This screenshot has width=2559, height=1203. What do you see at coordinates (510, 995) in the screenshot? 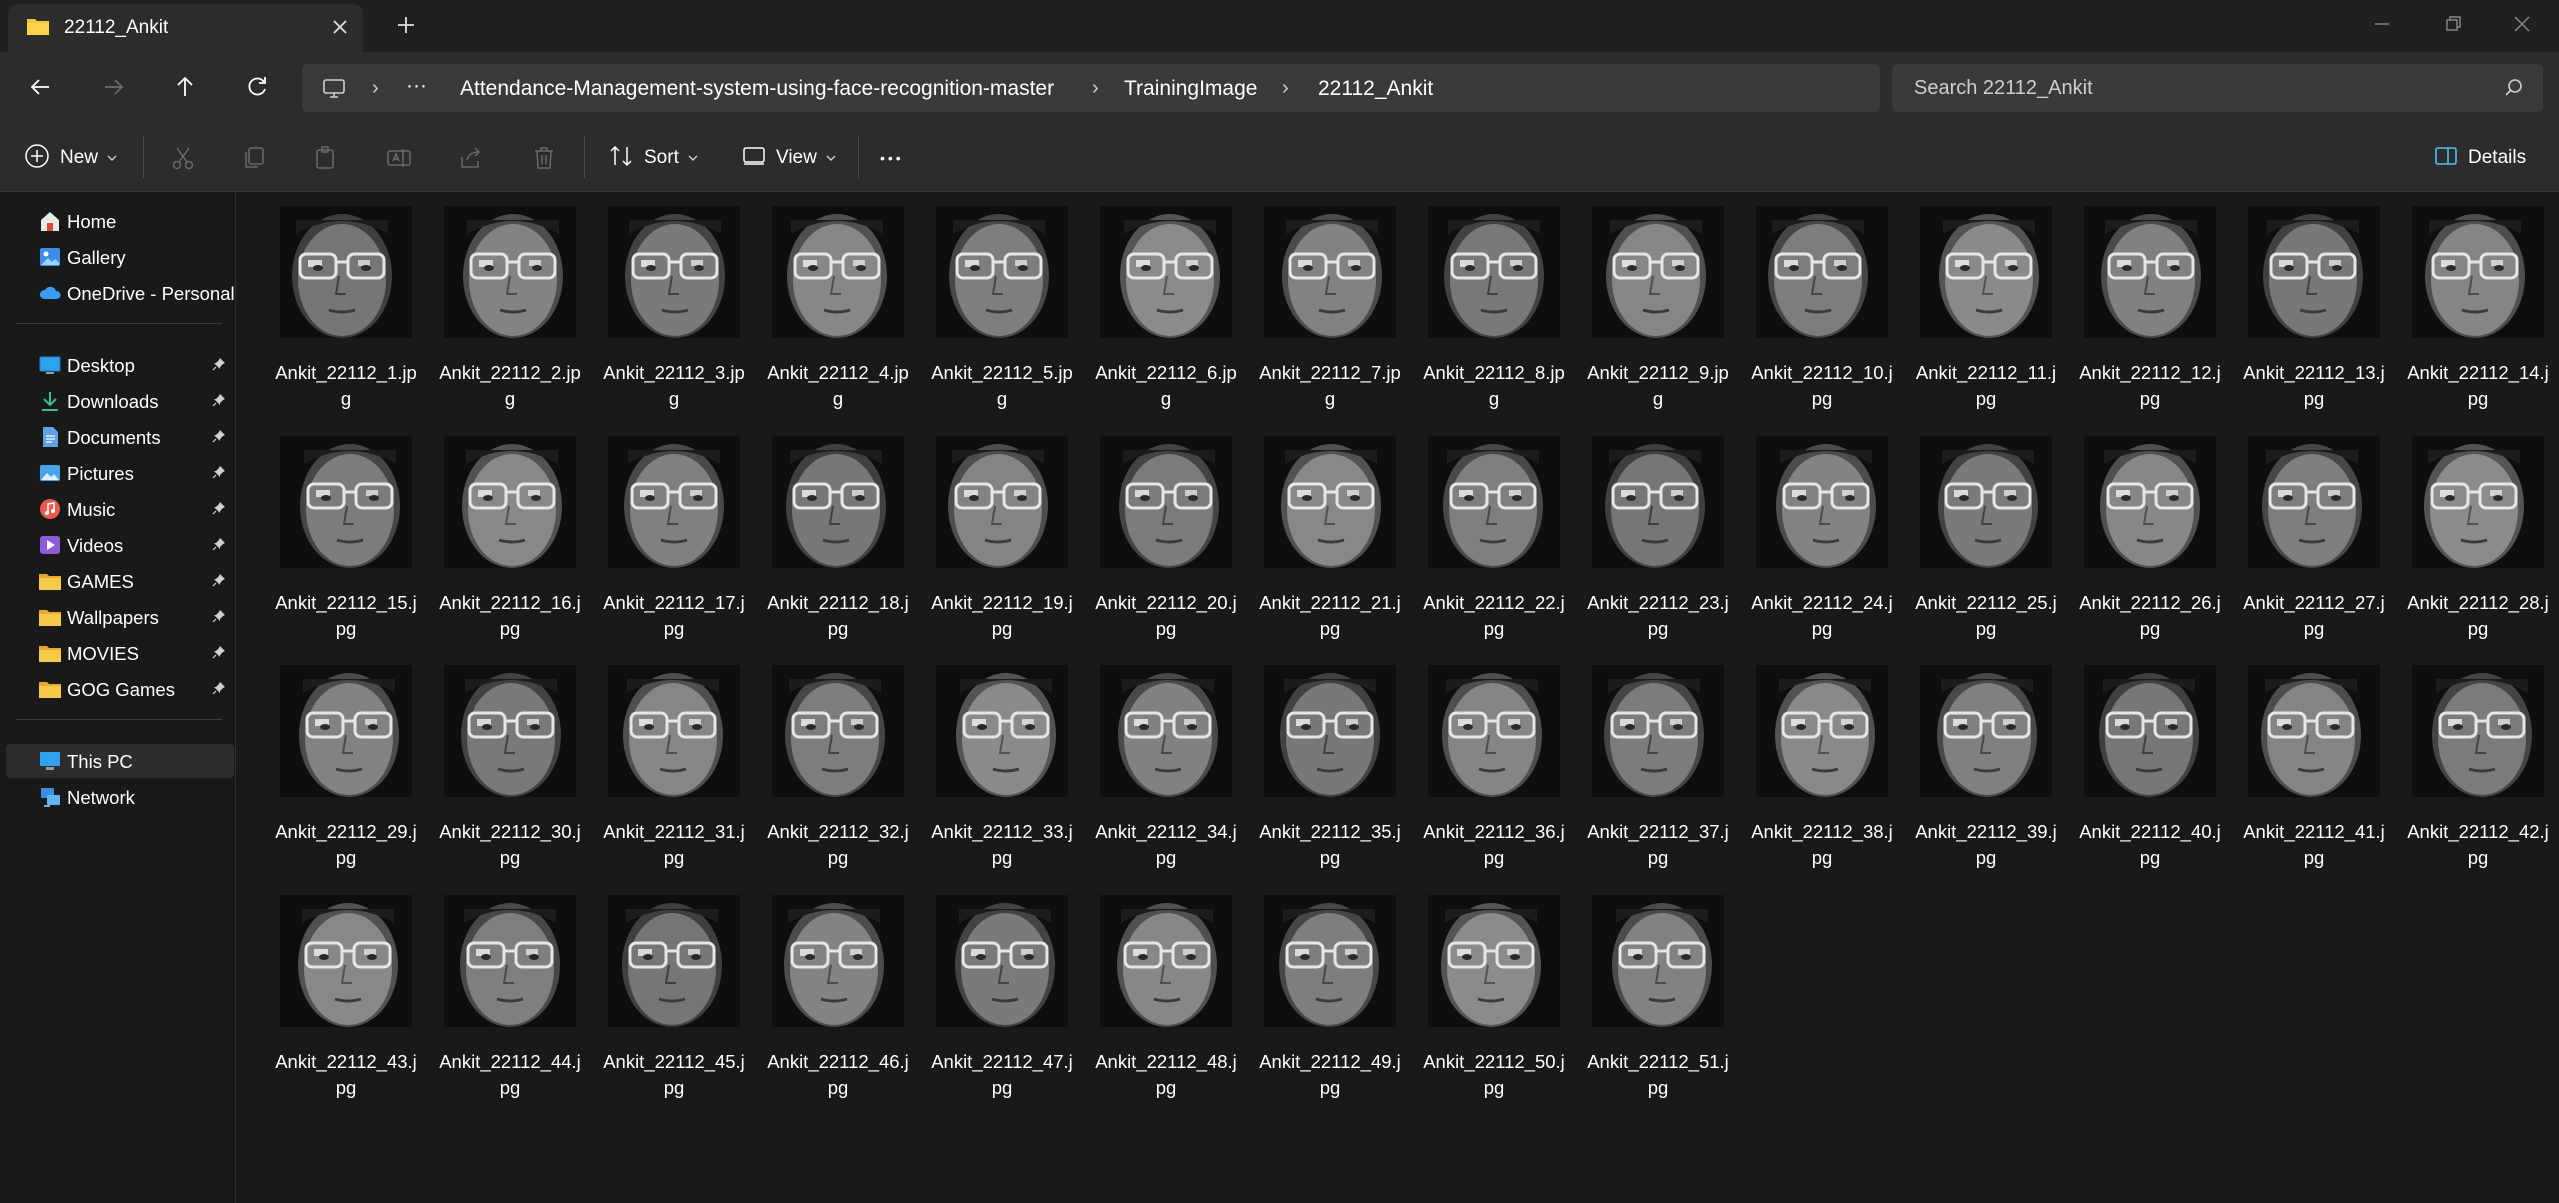
I see `file-item: Ankit_22112_44.j pg` at bounding box center [510, 995].